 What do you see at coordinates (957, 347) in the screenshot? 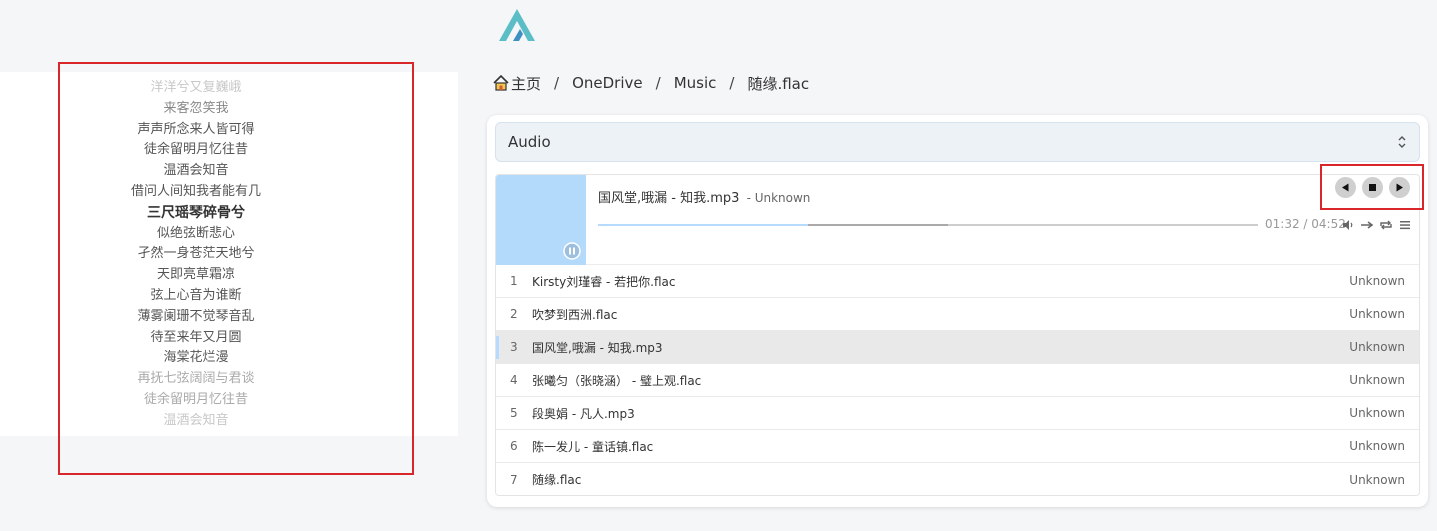
I see `playlist-row: 3 国风堂,哦漏 - 知我.mp3 Unknown` at bounding box center [957, 347].